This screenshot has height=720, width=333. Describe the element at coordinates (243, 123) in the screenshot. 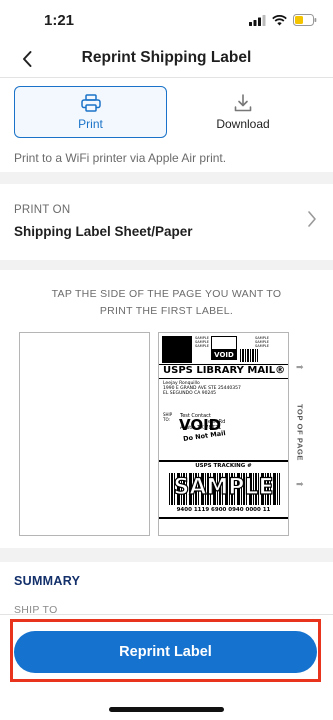

I see `download-option-label: Download` at that location.